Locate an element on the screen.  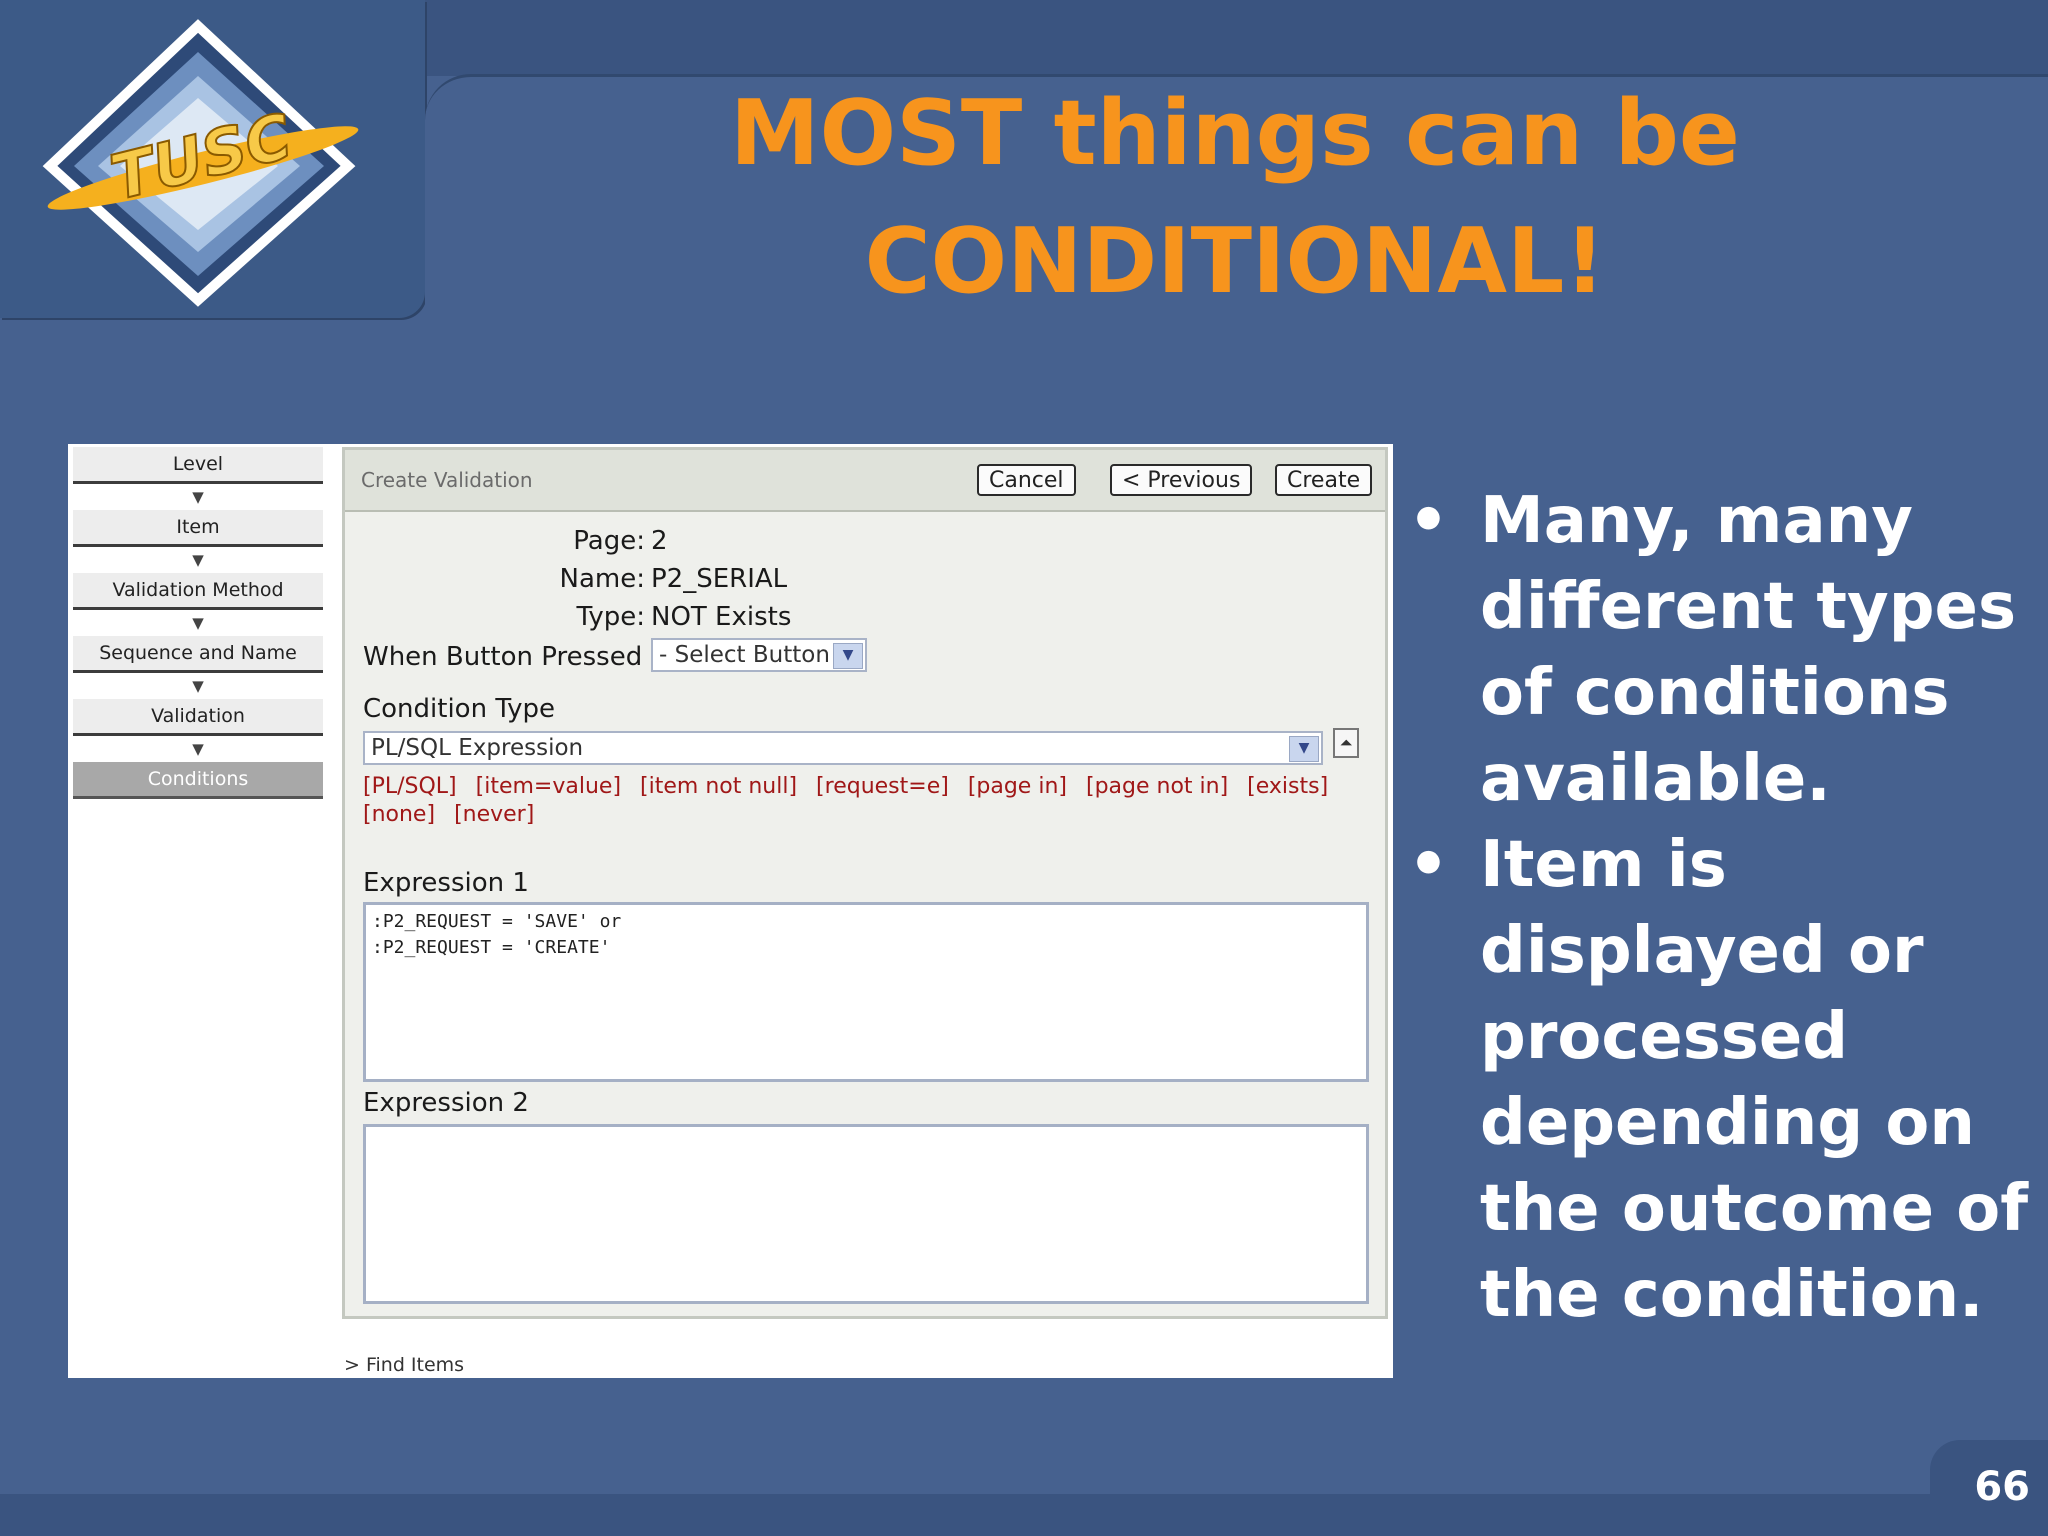
shortcut-none: [none] is located at coordinates (399, 814).